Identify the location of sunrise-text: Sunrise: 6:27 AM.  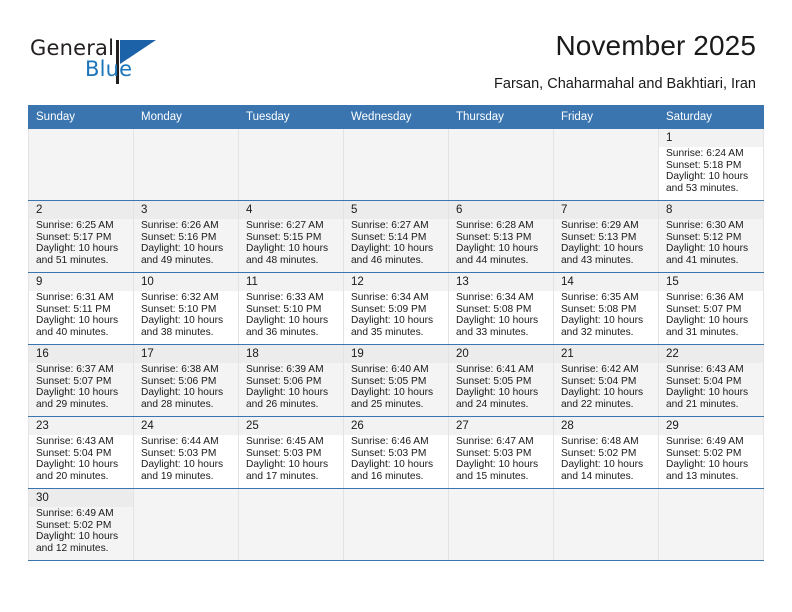
(390, 225).